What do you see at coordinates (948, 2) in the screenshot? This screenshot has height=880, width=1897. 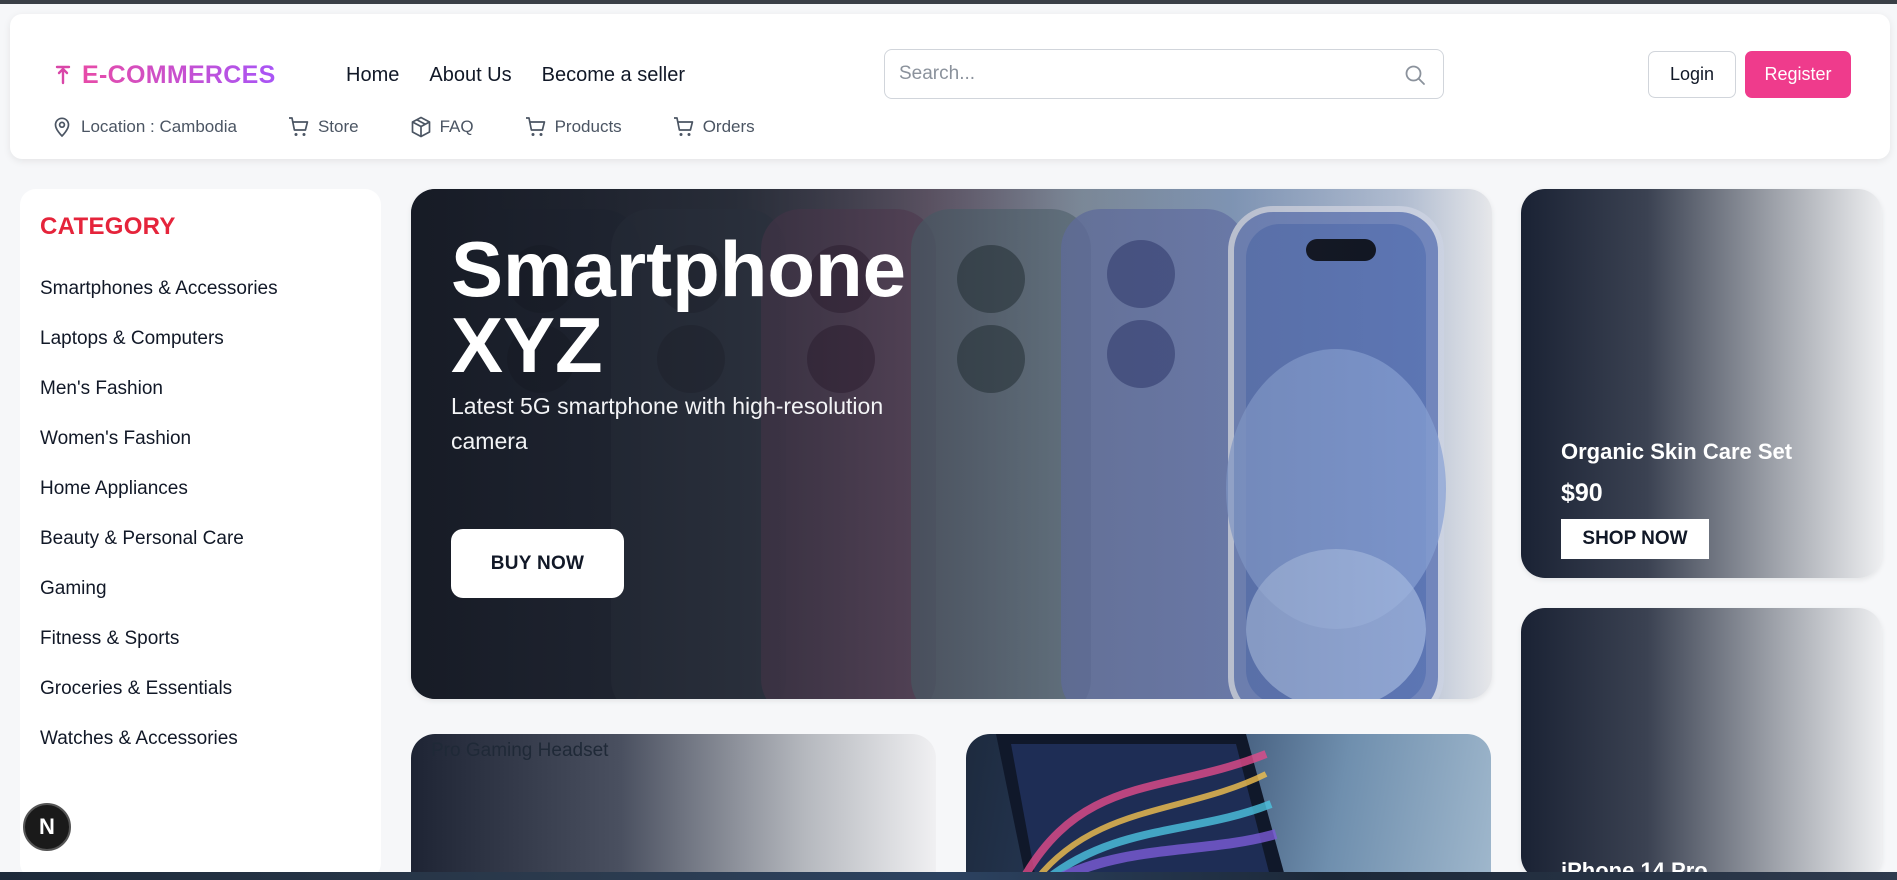 I see `window-top-edge` at bounding box center [948, 2].